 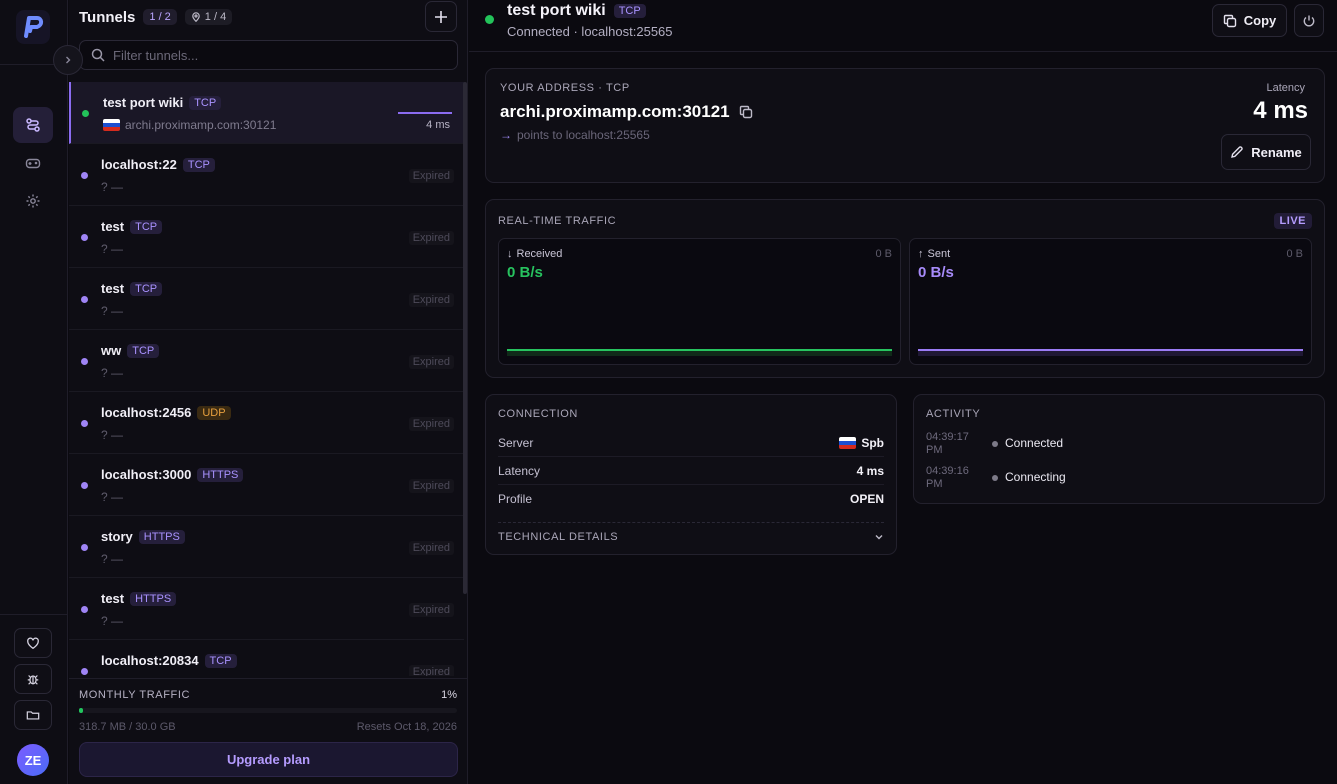 I want to click on sent-rate: 0 B/s, so click(x=936, y=272).